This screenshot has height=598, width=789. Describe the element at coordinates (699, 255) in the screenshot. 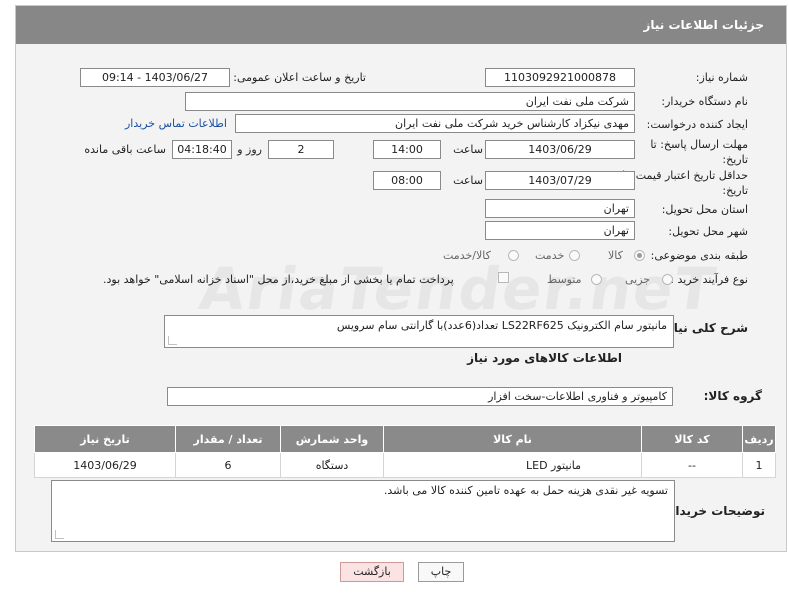

I see `category-label: طبقه بندی موضوعی:` at that location.